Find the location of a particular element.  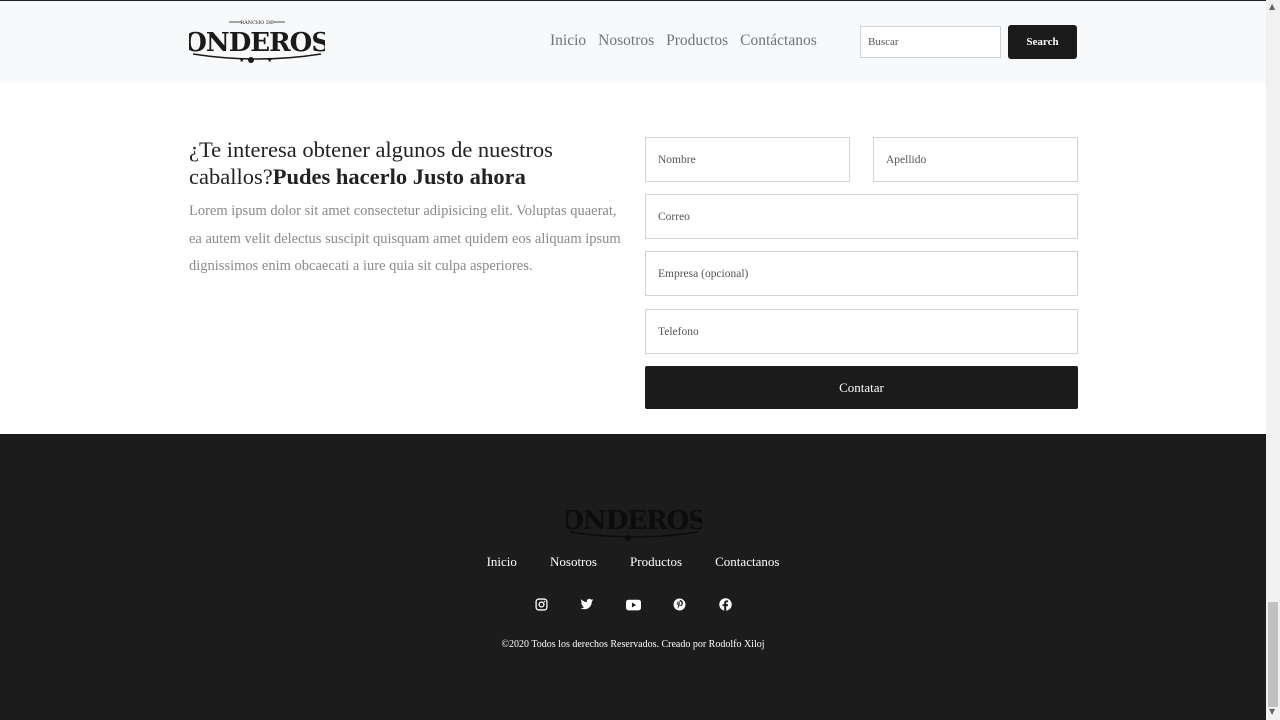

svg-text: RANCHO DE is located at coordinates (257, 23).